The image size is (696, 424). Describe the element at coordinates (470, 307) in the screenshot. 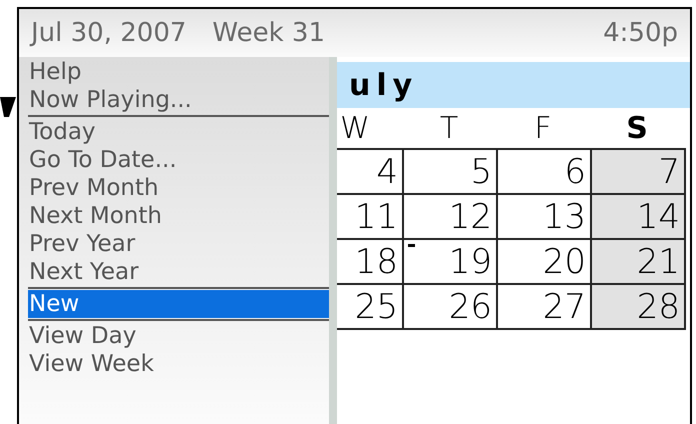

I see `day-number: 26` at that location.